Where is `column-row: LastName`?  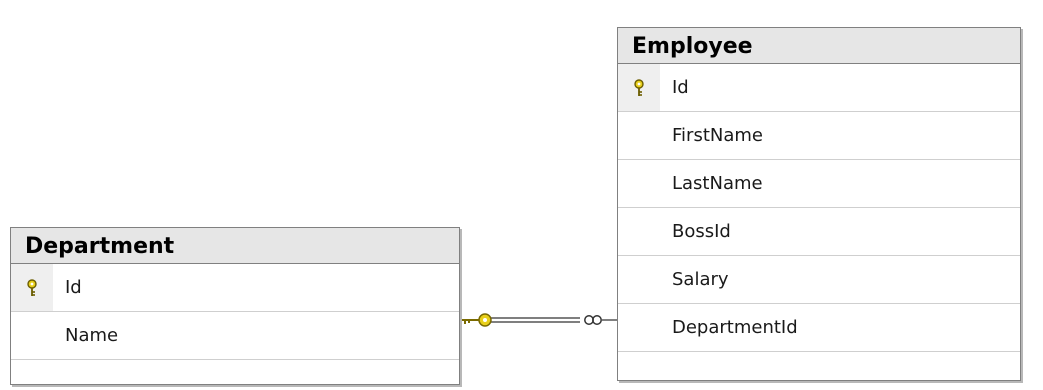 column-row: LastName is located at coordinates (819, 184).